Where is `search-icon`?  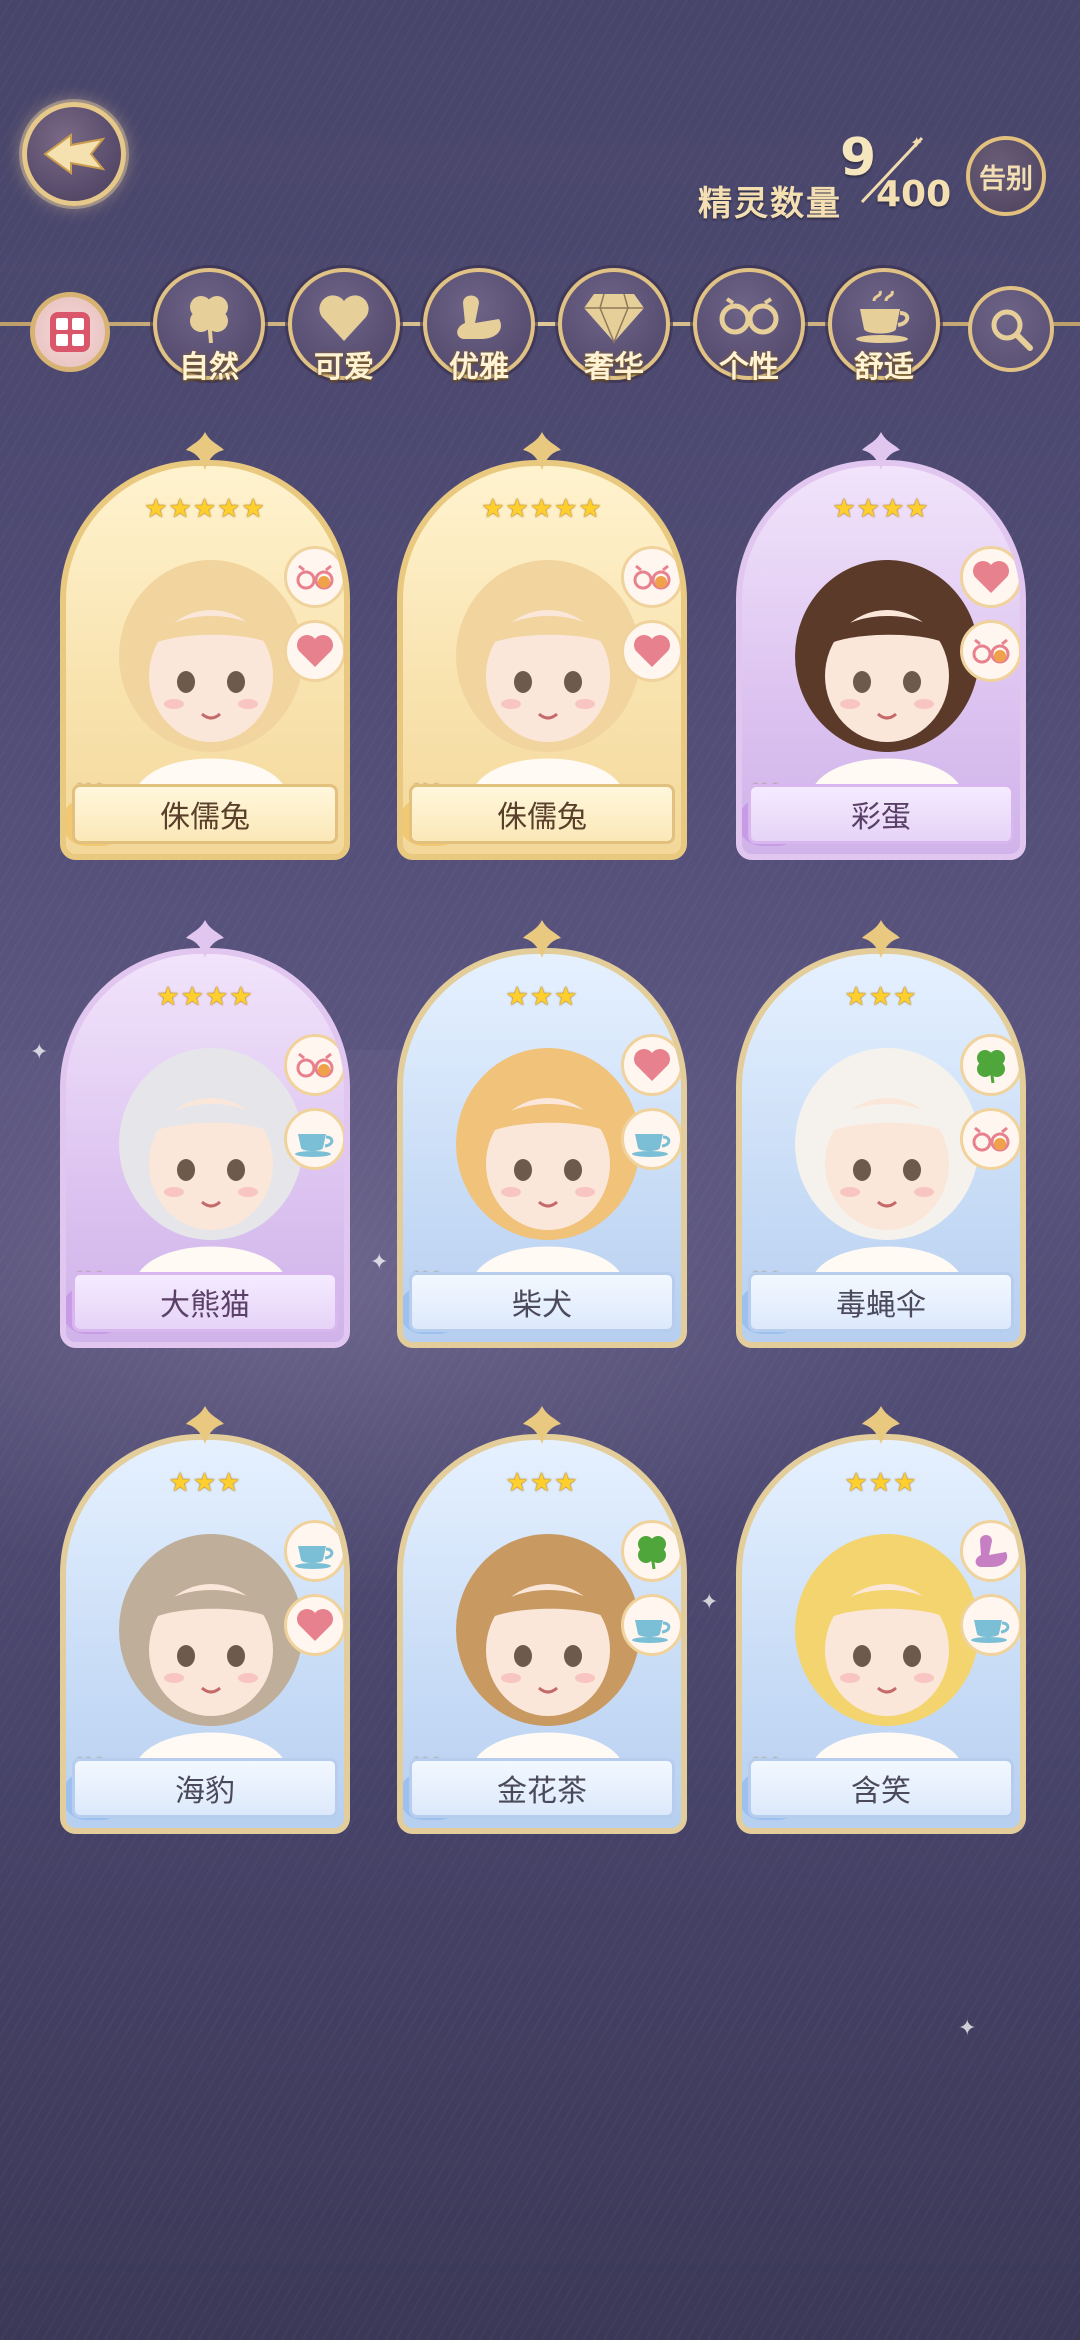
search-icon is located at coordinates (1012, 330).